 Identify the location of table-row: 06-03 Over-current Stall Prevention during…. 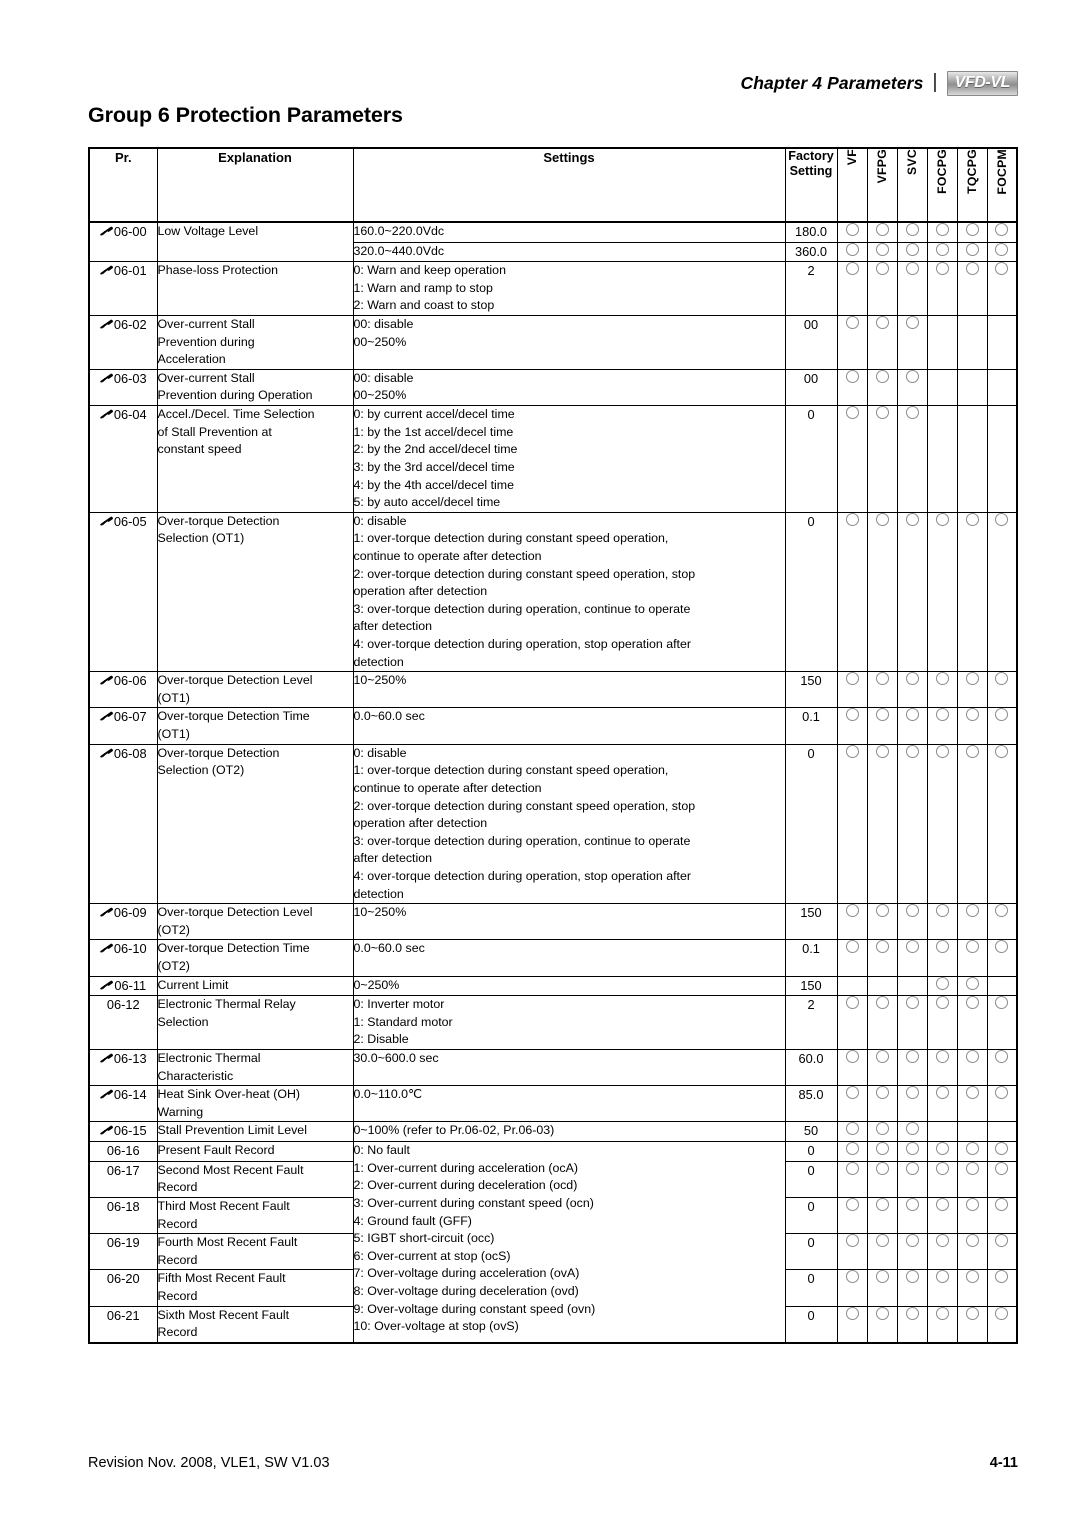
(553, 387).